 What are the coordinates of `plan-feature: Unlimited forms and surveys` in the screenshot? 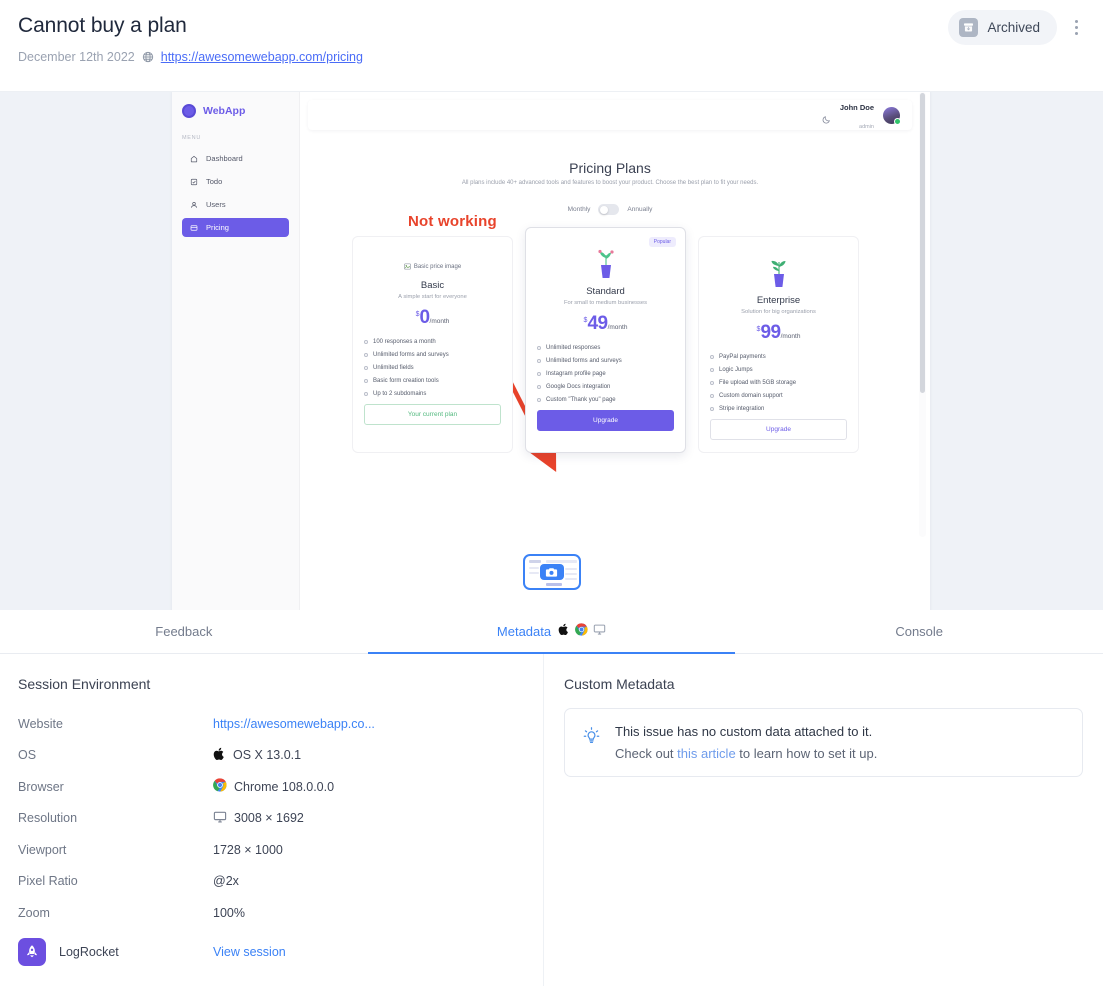 It's located at (605, 361).